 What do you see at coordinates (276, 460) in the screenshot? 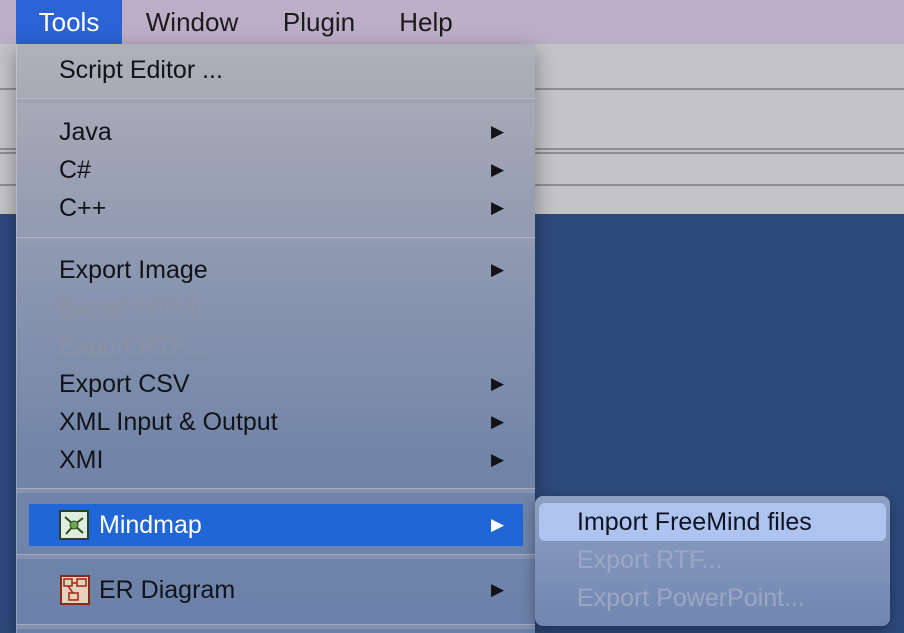
I see `menu-item-xmi: XMI ▶` at bounding box center [276, 460].